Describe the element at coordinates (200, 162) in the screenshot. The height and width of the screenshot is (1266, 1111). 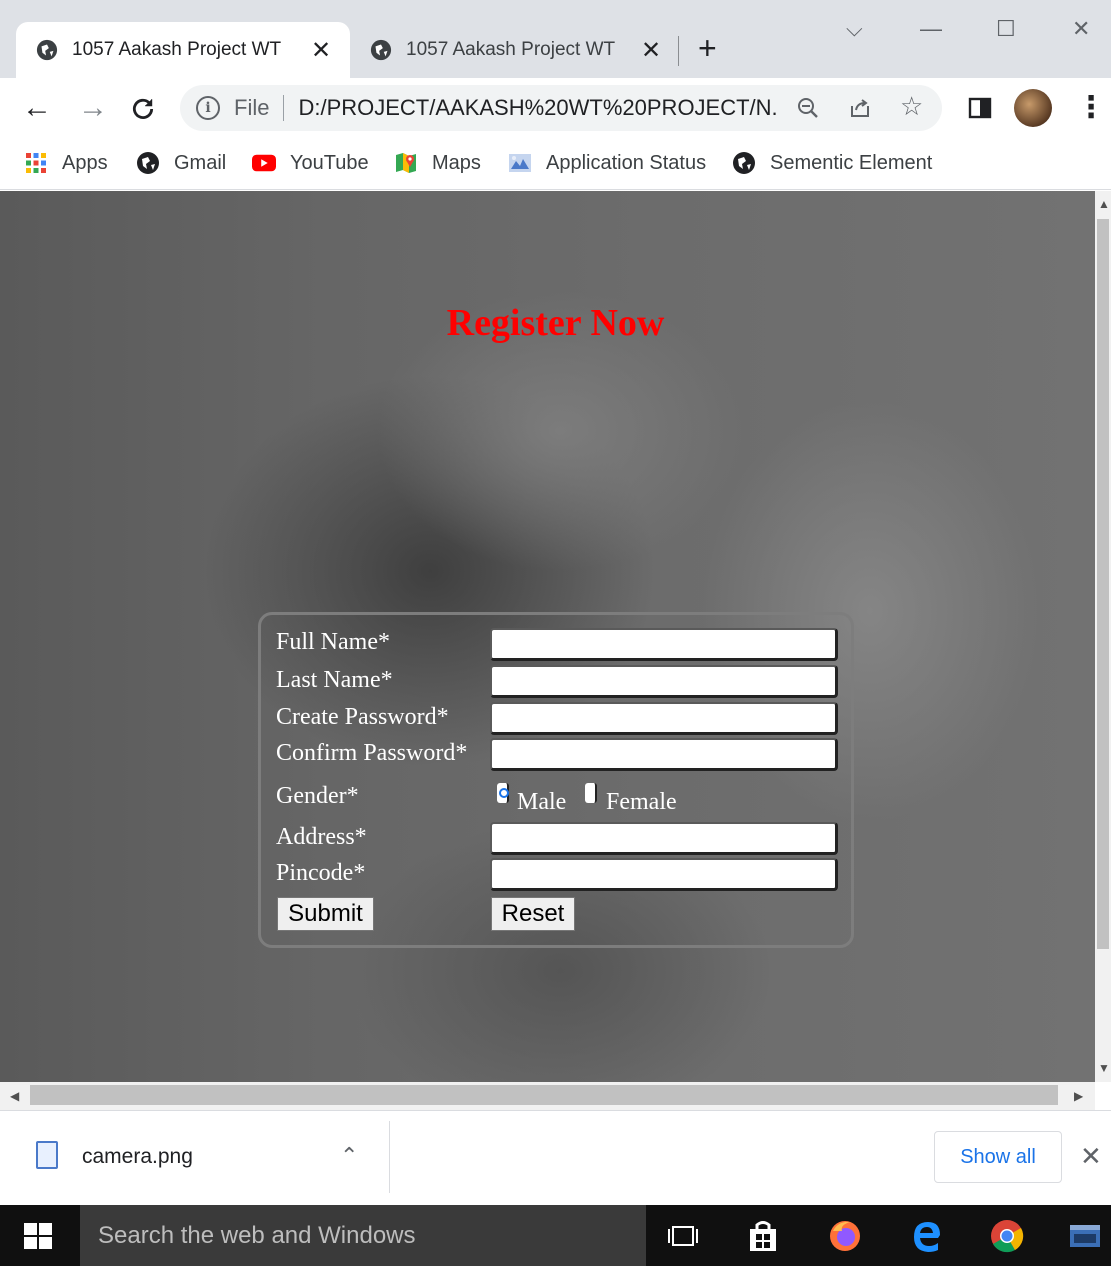
I see `bookmark-label: Gmail` at that location.